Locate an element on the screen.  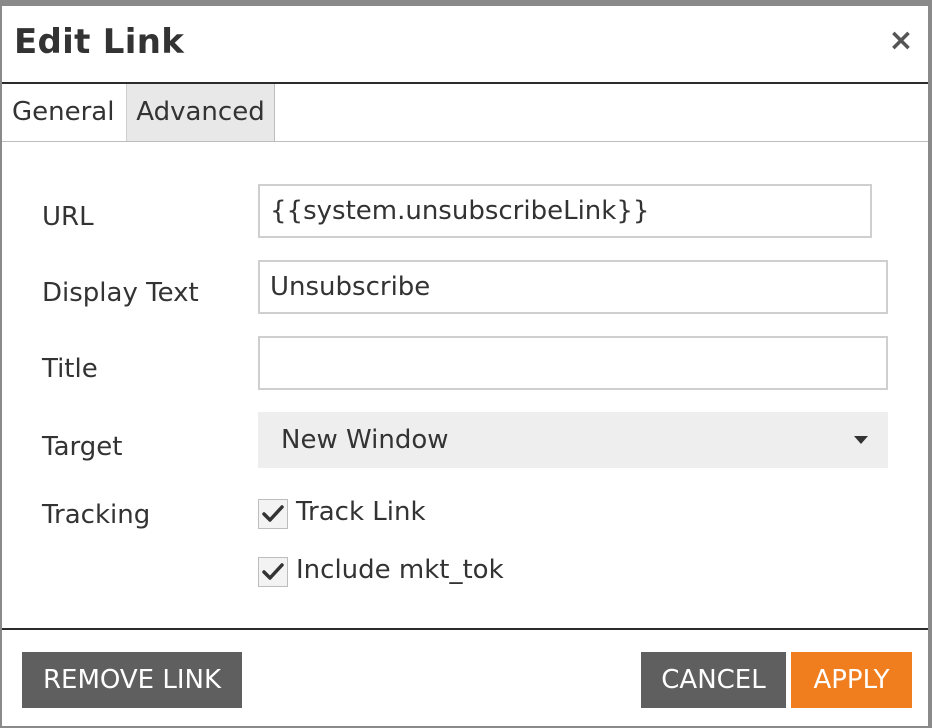
url-input is located at coordinates (565, 211).